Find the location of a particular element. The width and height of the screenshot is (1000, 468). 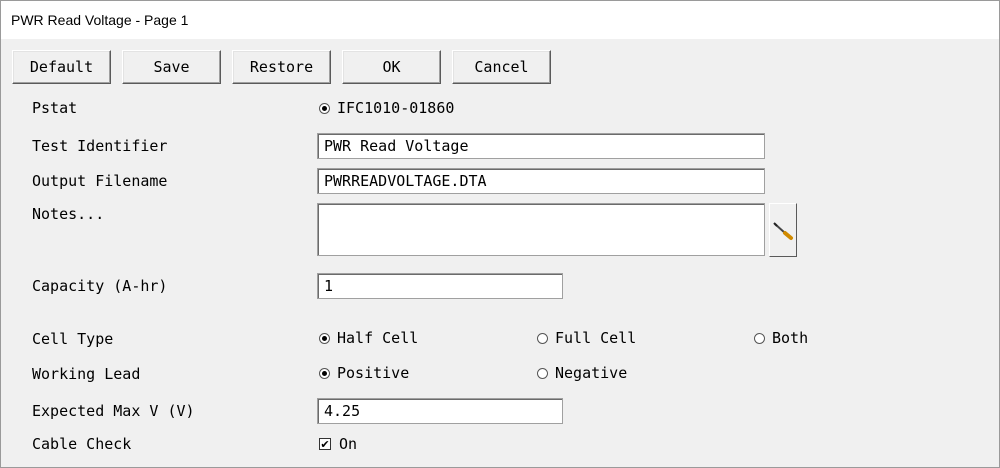

save-button: Save is located at coordinates (171, 67).